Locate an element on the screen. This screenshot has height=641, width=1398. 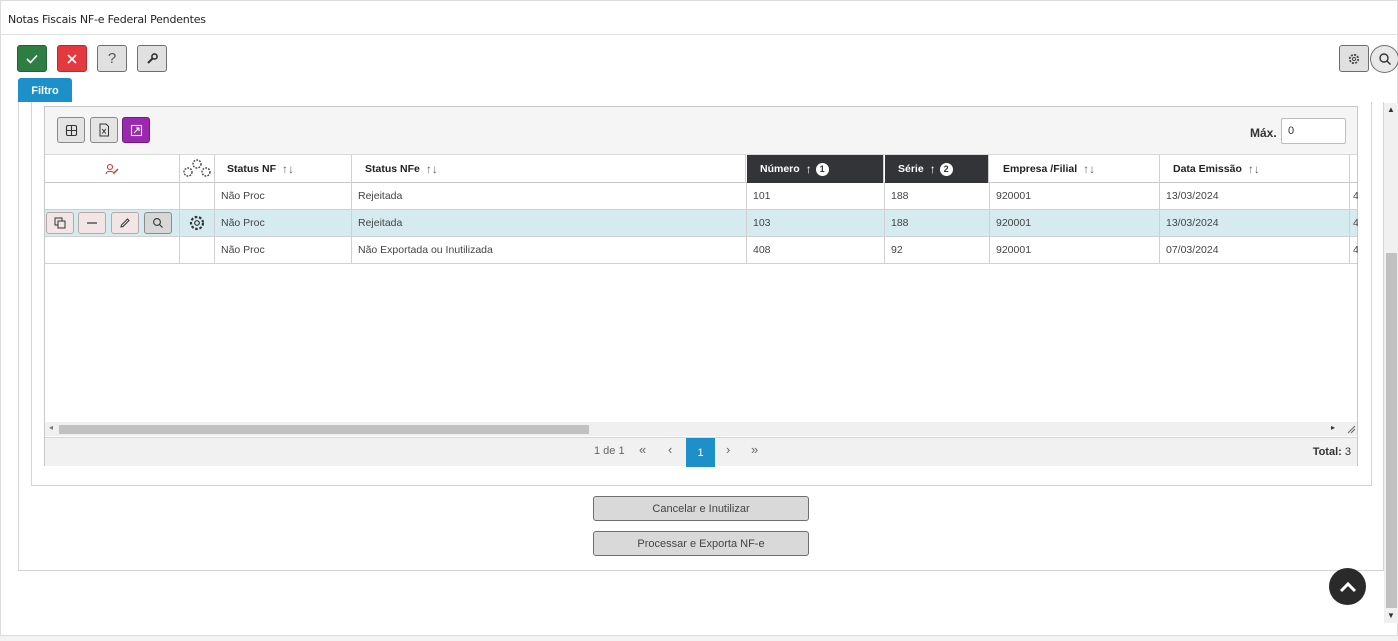
export-excel-button is located at coordinates (104, 130).